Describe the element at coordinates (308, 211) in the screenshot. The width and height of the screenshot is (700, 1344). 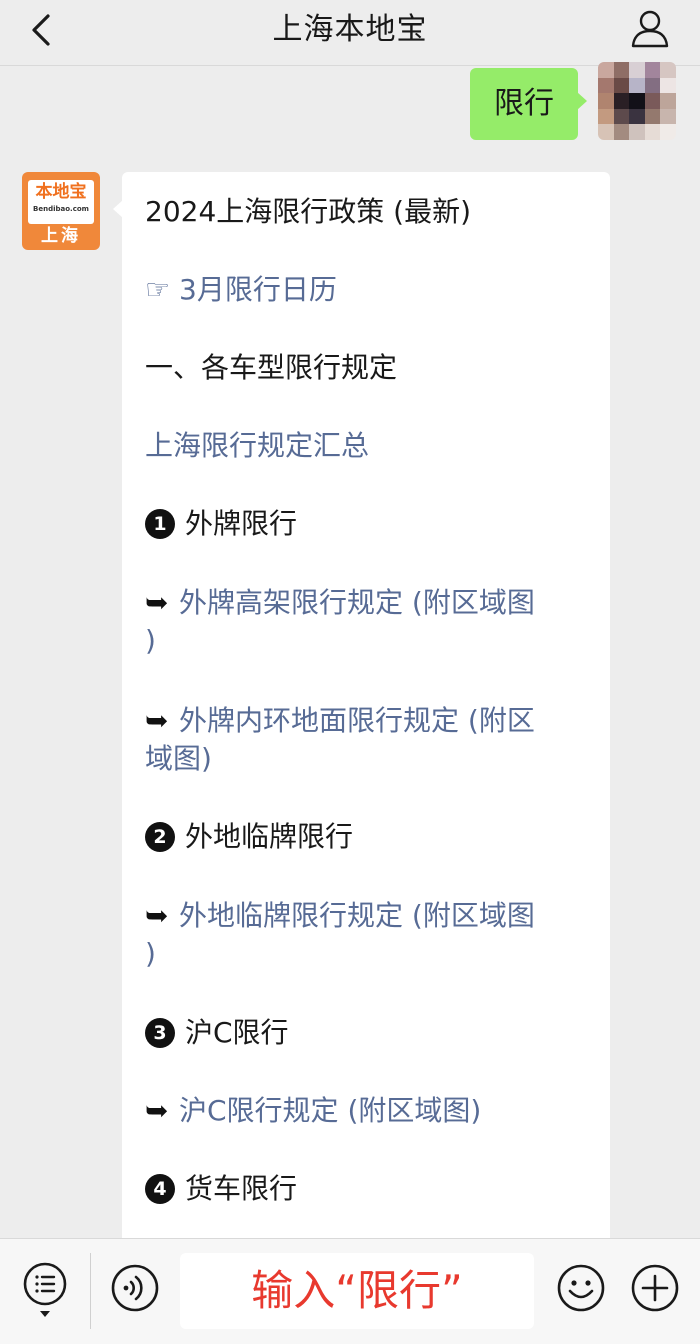
I see `message-heading: 2024上海限行政策 (最新)` at that location.